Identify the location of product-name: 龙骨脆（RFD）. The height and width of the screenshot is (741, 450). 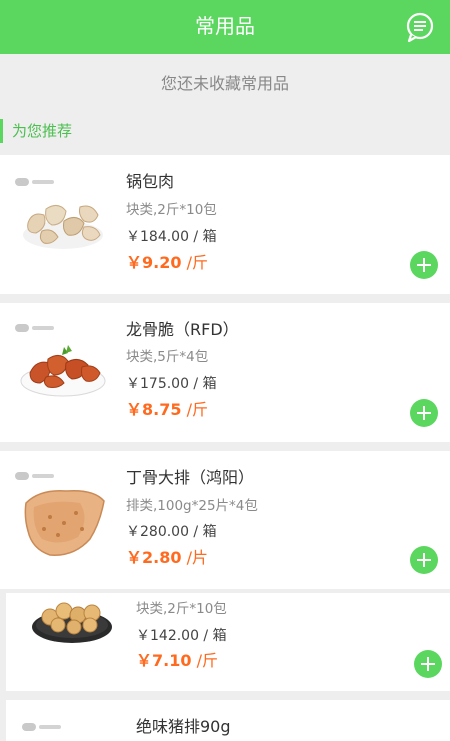
(182, 329).